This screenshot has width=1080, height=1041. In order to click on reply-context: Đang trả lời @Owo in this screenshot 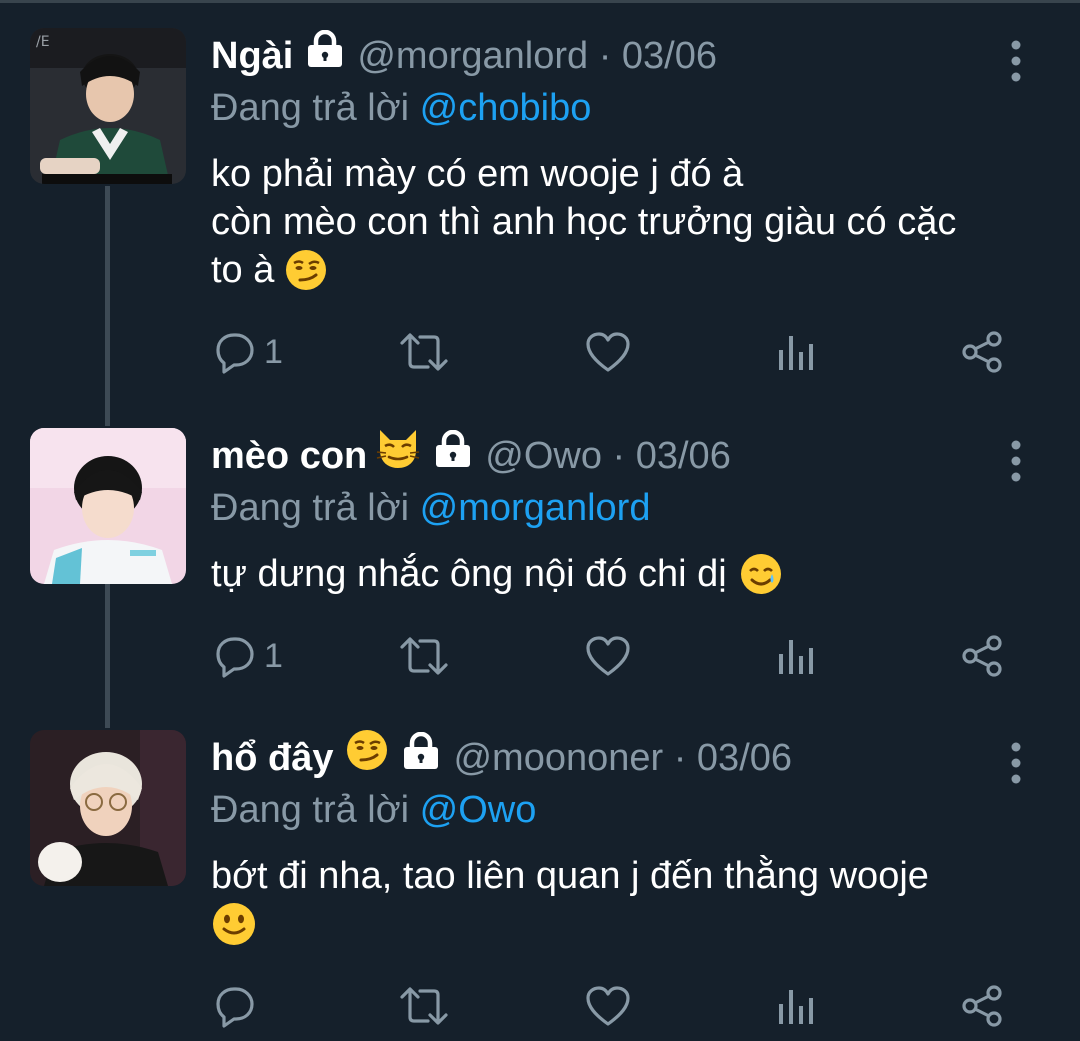, I will do `click(626, 810)`.